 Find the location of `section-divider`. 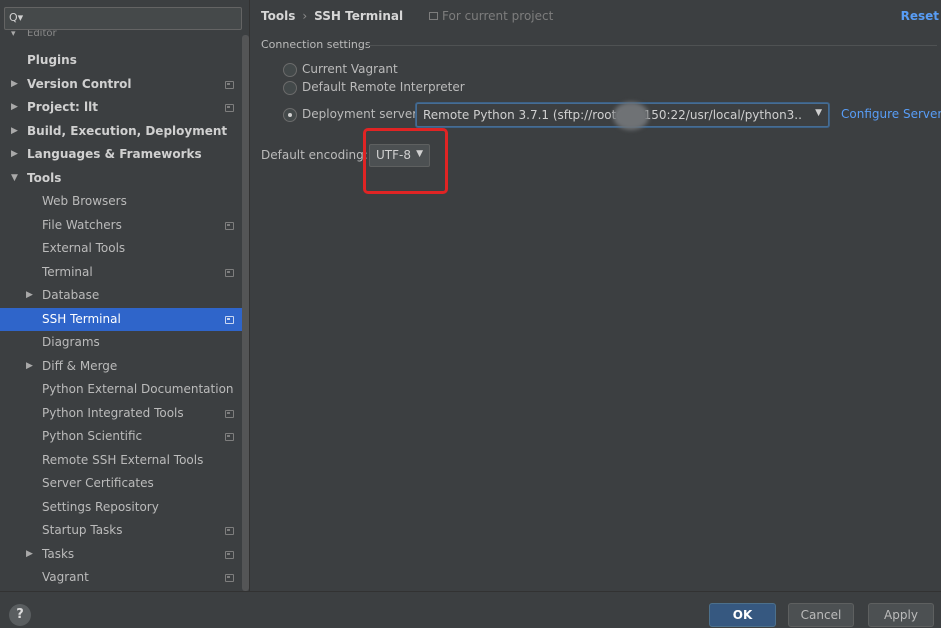

section-divider is located at coordinates (652, 45).